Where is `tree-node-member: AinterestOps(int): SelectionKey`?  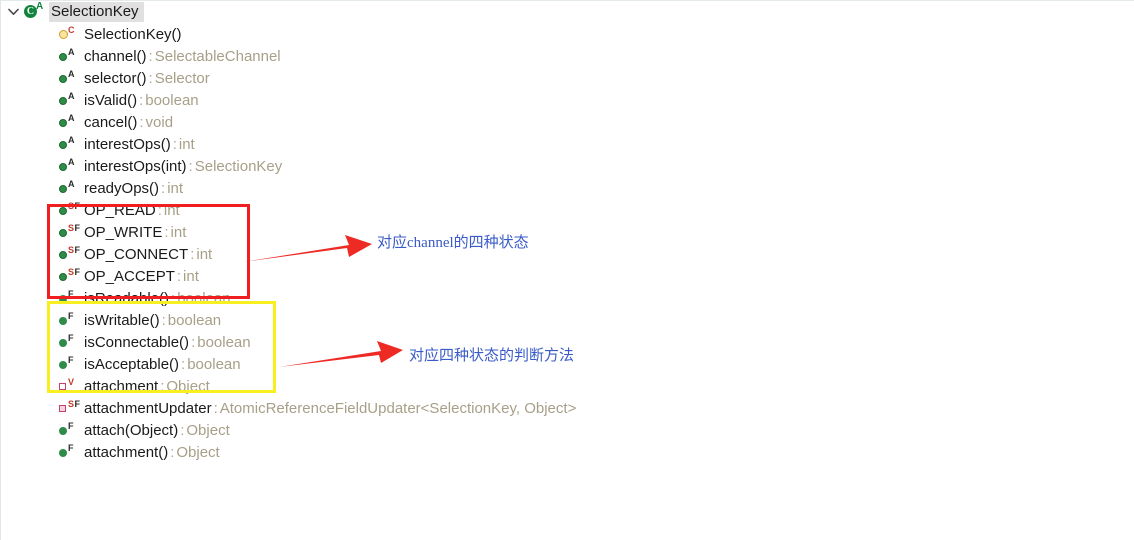 tree-node-member: AinterestOps(int): SelectionKey is located at coordinates (567, 166).